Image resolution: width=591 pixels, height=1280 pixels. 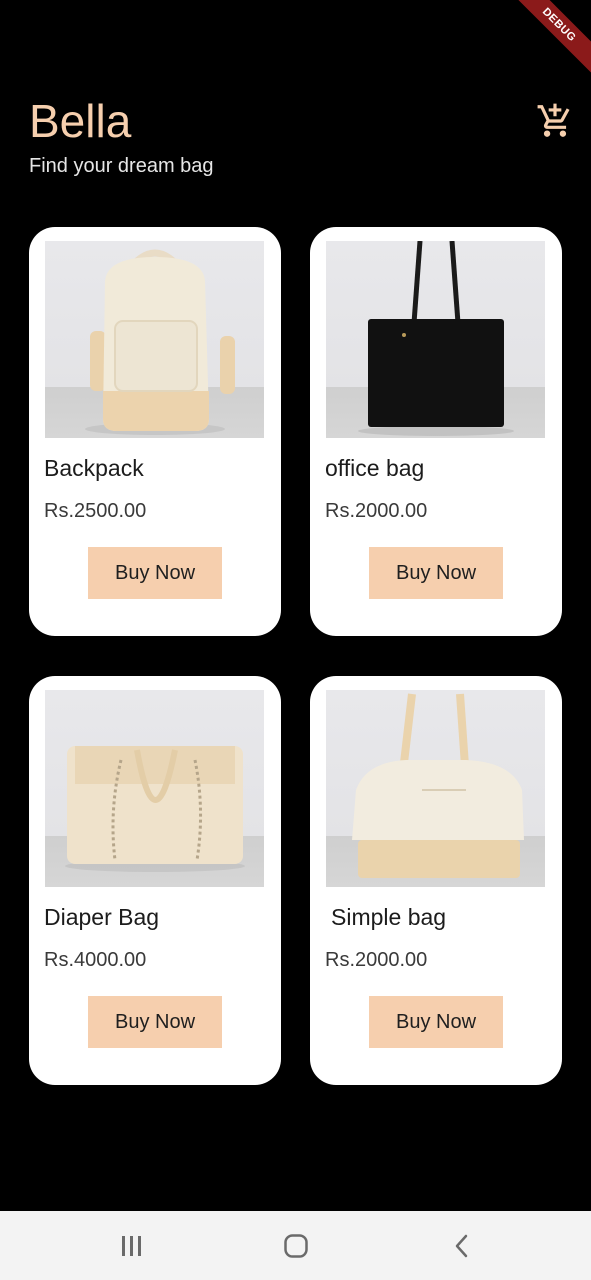 I want to click on app-title: Bella, so click(x=80, y=121).